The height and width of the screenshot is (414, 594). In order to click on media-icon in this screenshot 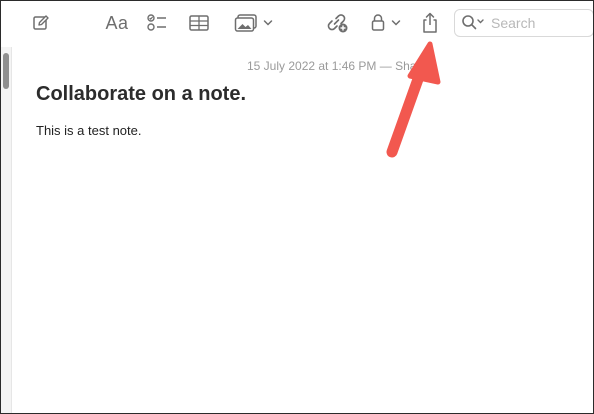, I will do `click(245, 23)`.